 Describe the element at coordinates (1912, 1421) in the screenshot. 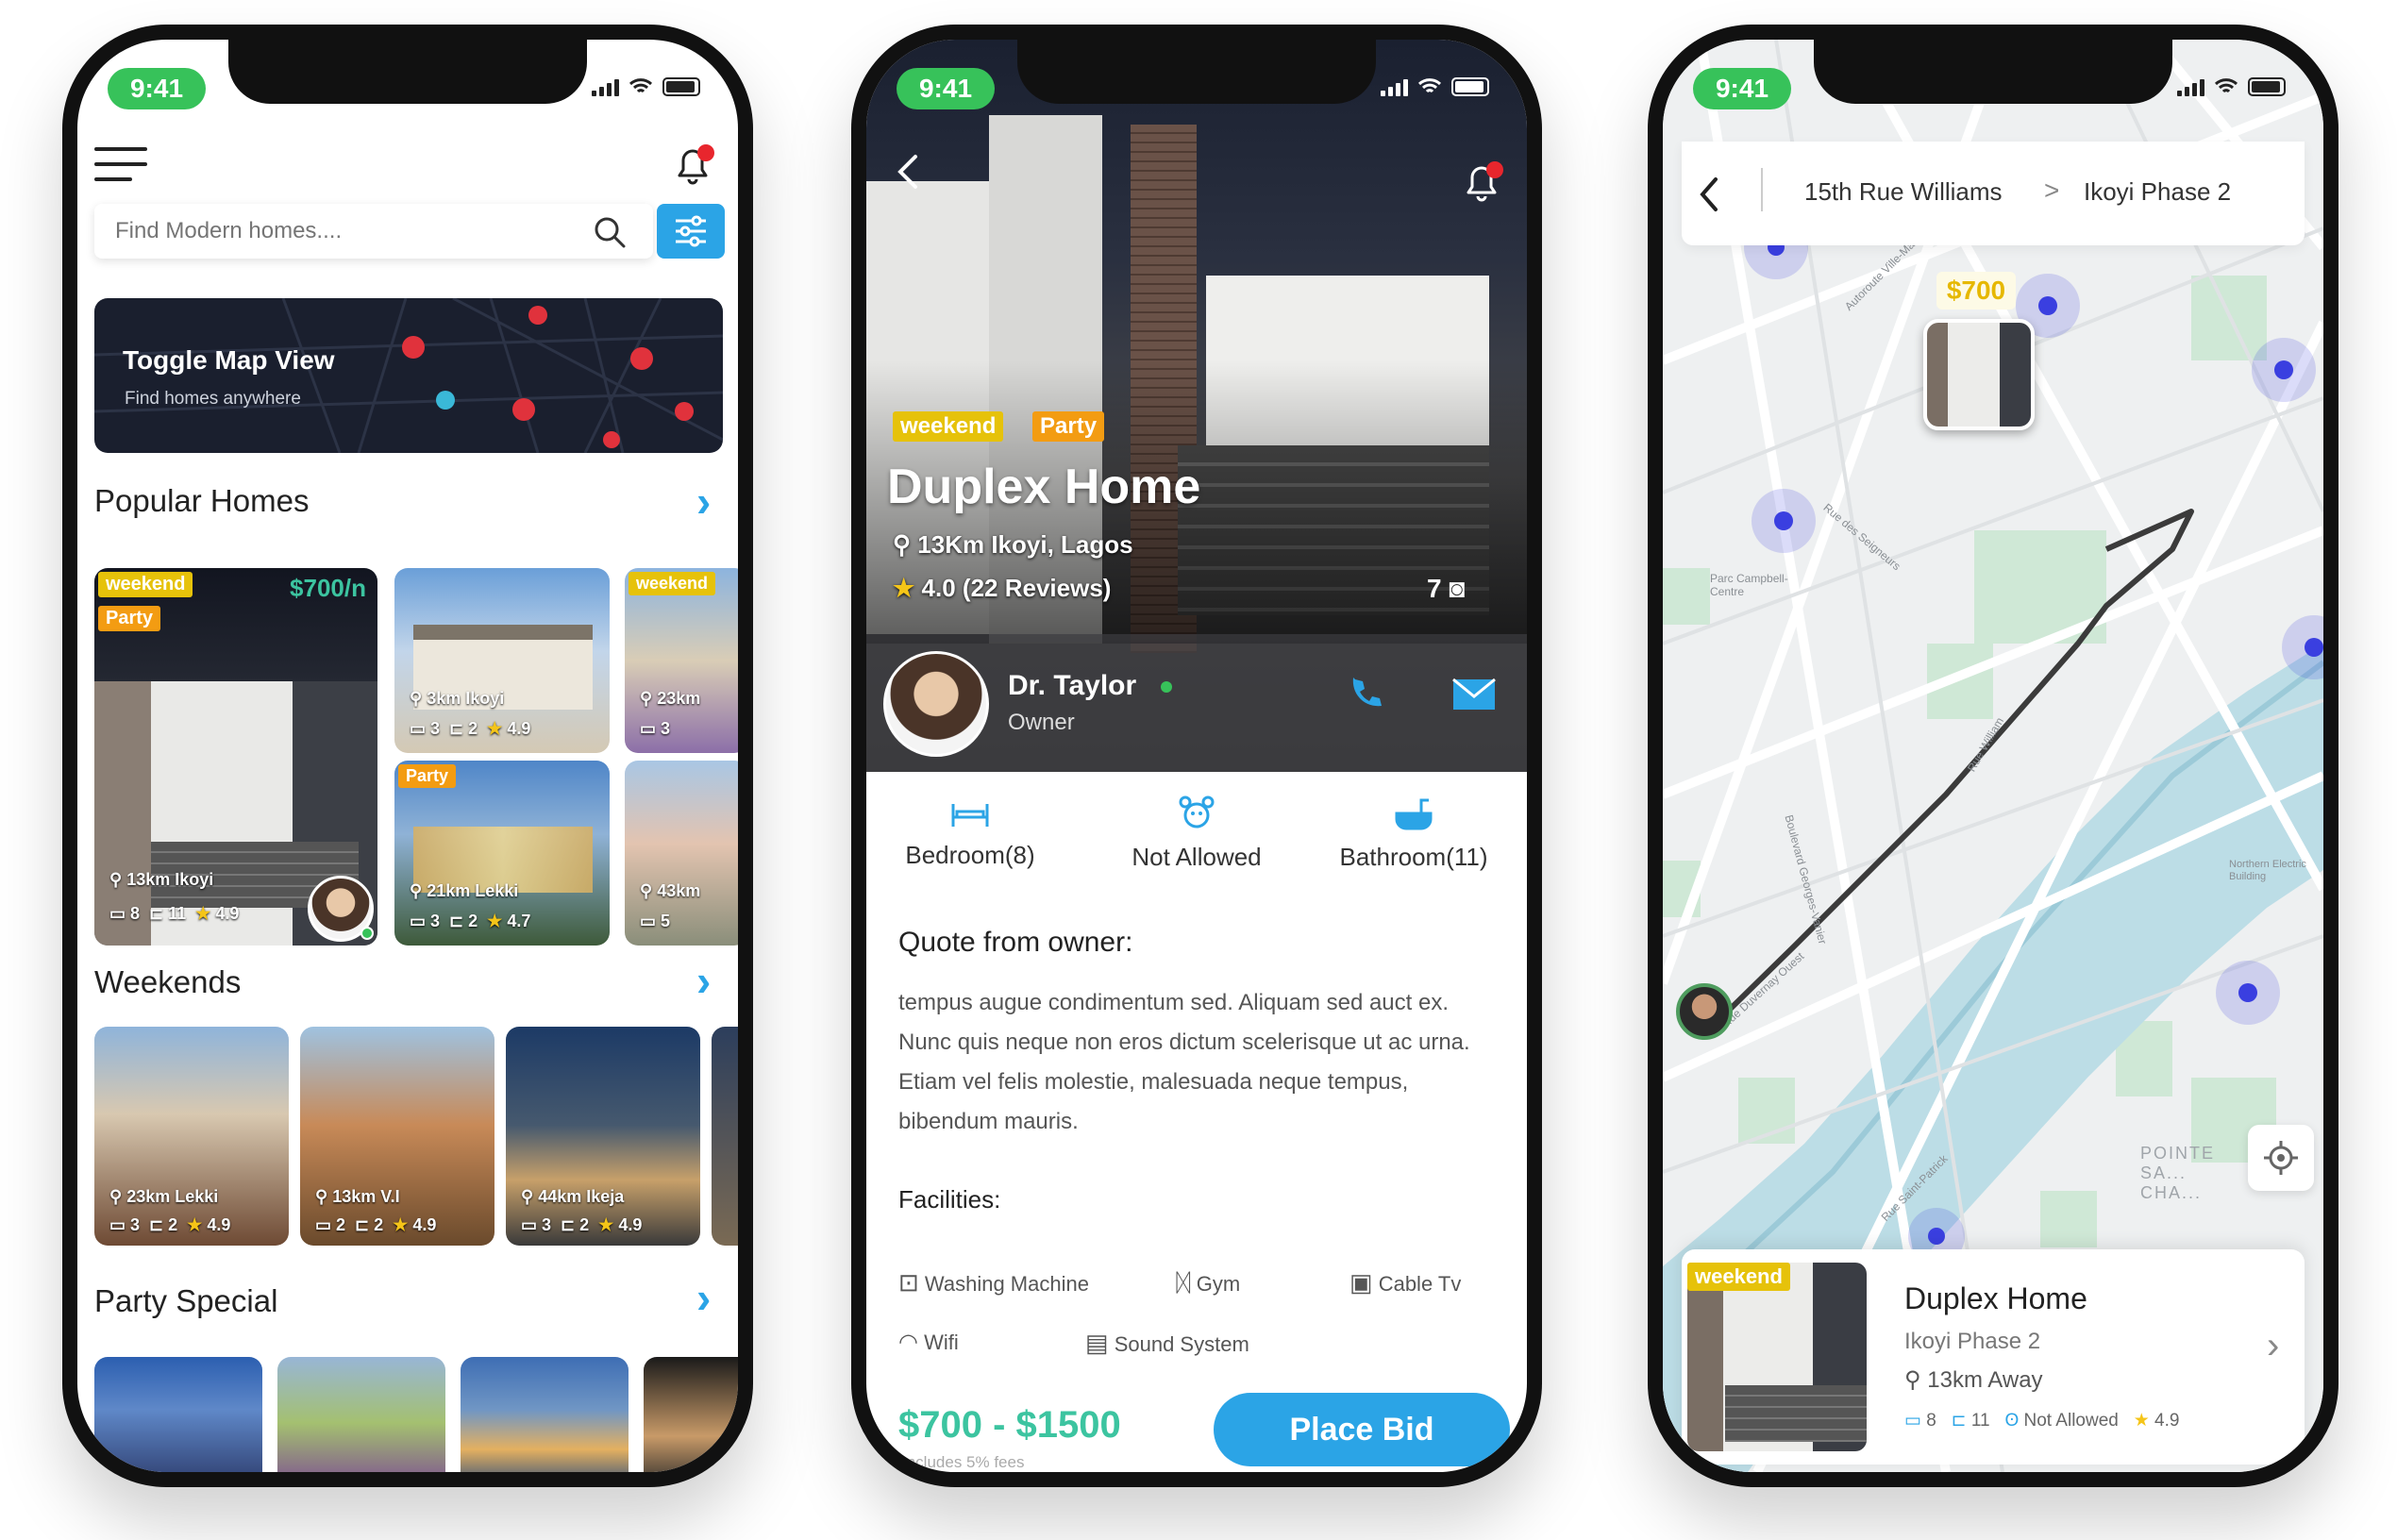

I see `bed-icon: ▭` at that location.